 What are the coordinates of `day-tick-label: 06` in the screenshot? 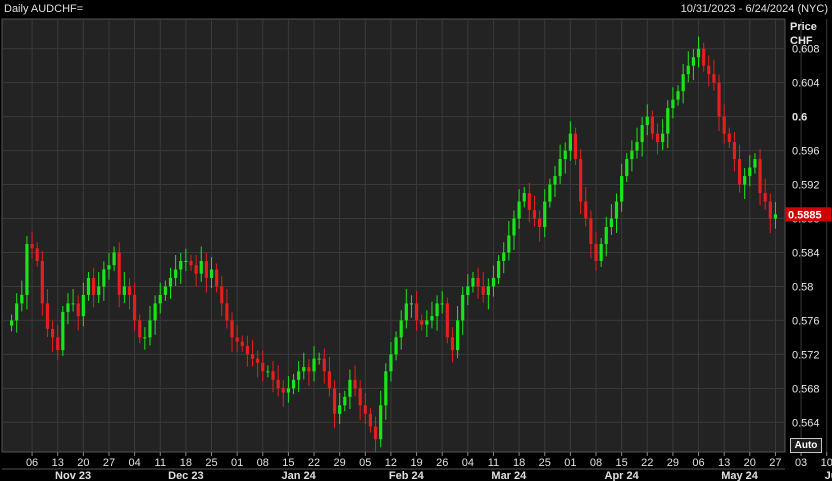 It's located at (32, 463).